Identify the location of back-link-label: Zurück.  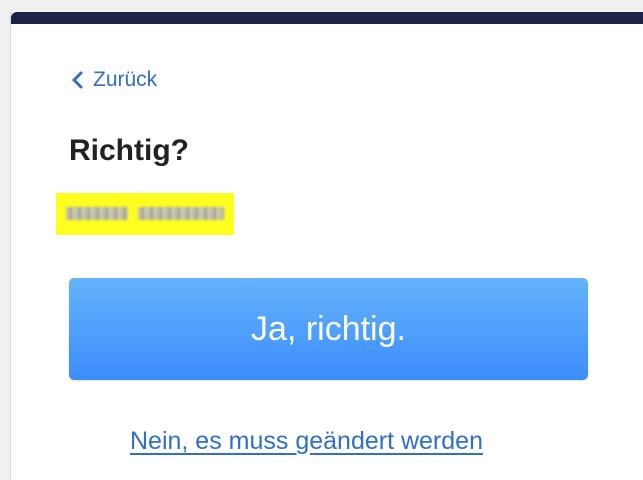
(125, 79).